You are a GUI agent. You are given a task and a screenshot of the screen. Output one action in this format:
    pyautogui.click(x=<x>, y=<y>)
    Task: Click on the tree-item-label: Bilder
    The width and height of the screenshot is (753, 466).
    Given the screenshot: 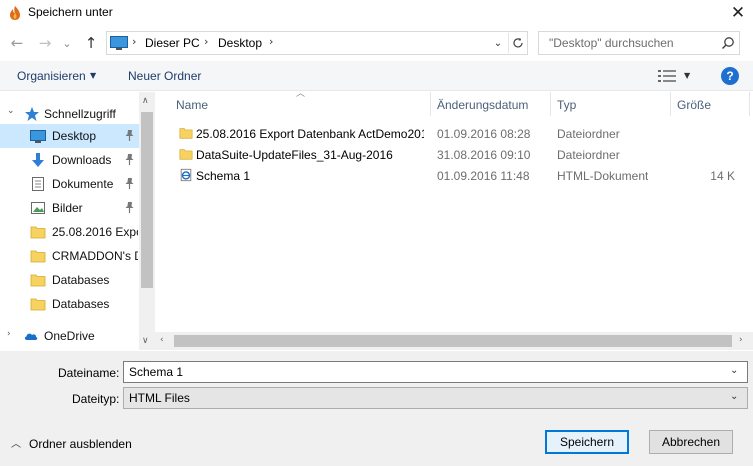 What is the action you would take?
    pyautogui.click(x=67, y=208)
    